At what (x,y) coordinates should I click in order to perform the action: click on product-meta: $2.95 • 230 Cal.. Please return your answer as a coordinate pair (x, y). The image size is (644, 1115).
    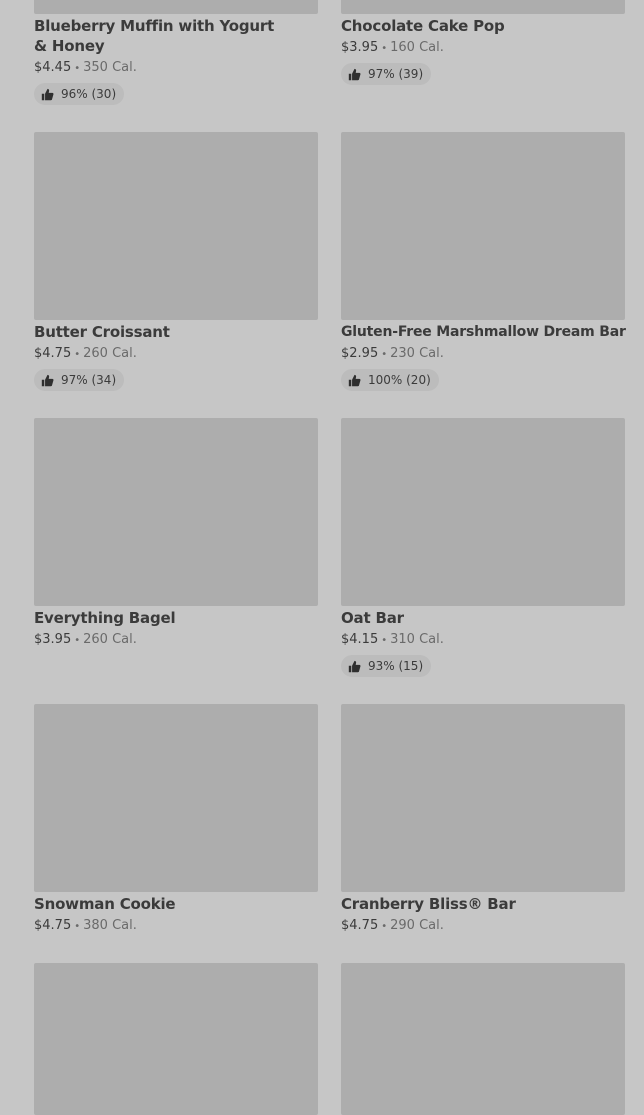
    Looking at the image, I should click on (483, 354).